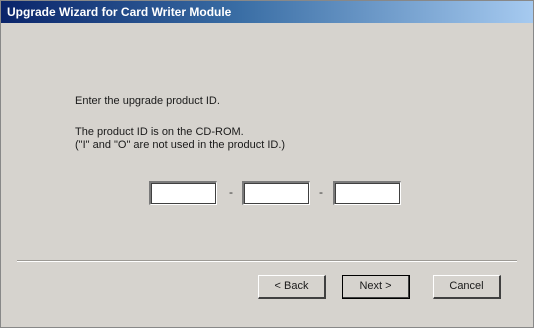  I want to click on cancel-button: Cancel, so click(467, 287).